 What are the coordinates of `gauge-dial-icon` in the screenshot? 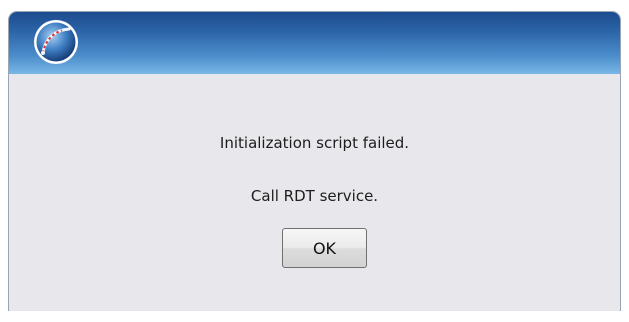 It's located at (56, 42).